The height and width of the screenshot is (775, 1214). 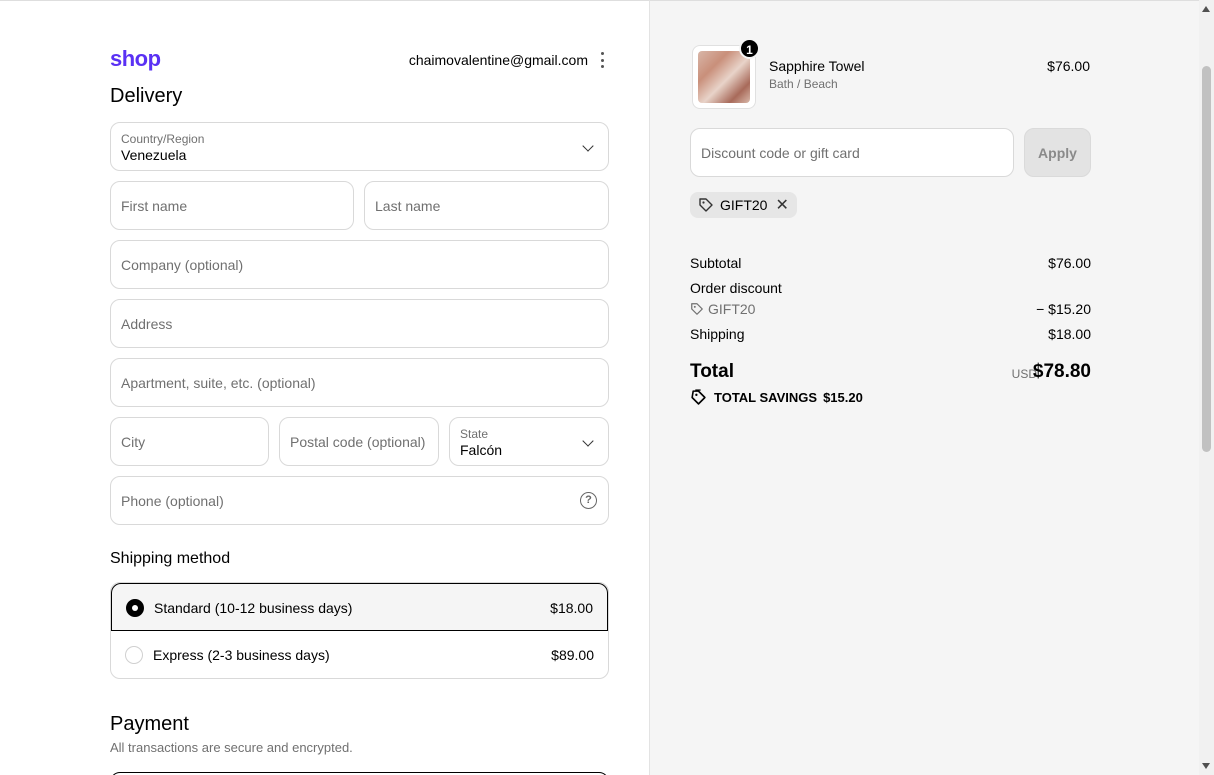 What do you see at coordinates (732, 309) in the screenshot?
I see `discount-code-text: GIFT20` at bounding box center [732, 309].